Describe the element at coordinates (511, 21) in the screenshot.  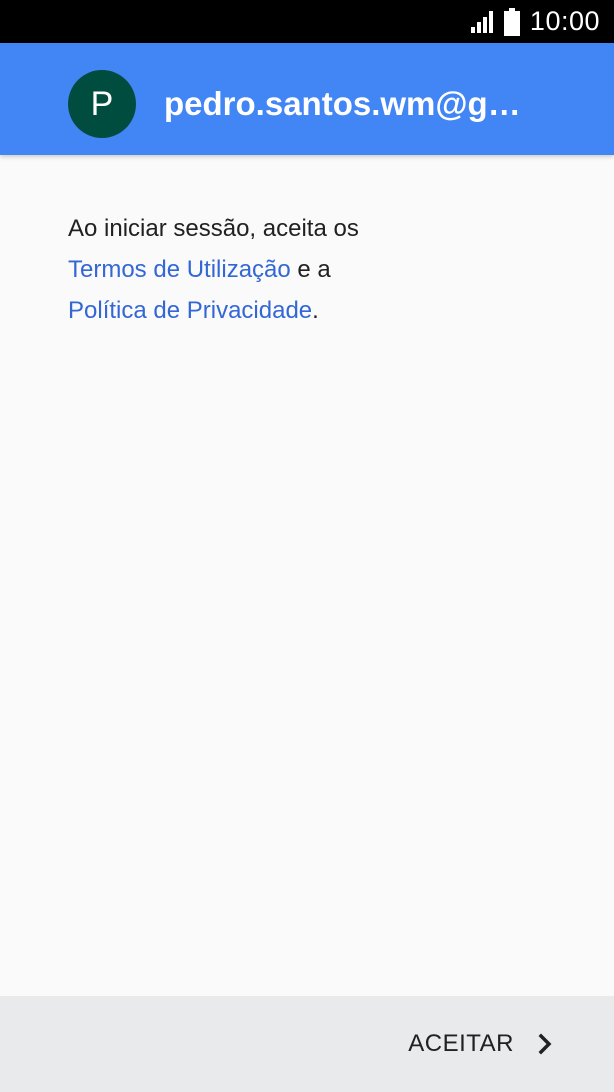
I see `battery-icon` at that location.